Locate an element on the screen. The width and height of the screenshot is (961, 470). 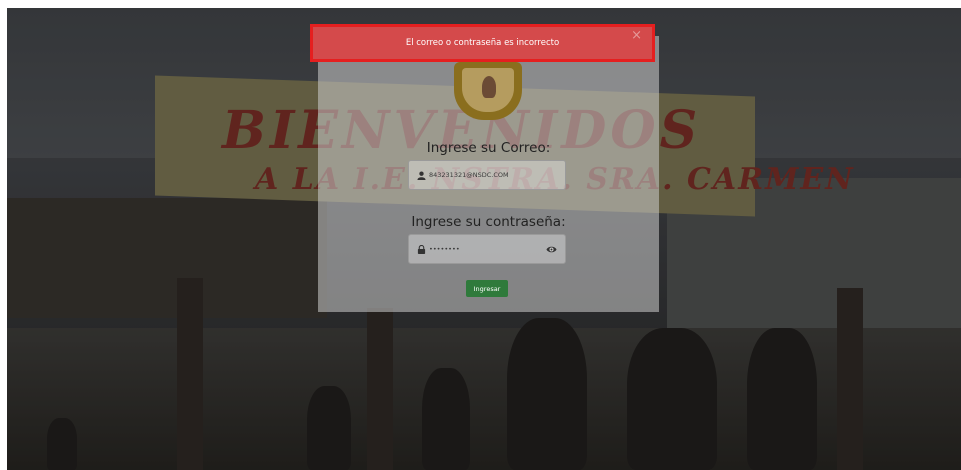
email-input is located at coordinates (489, 175).